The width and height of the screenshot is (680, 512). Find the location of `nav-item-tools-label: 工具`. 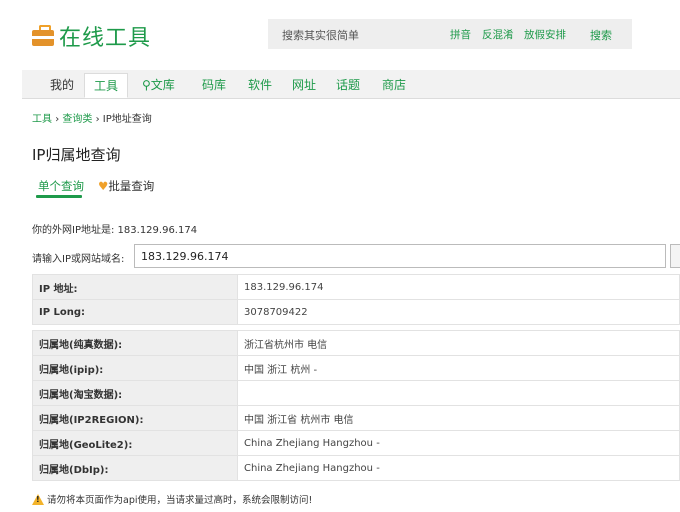

nav-item-tools-label: 工具 is located at coordinates (105, 86).